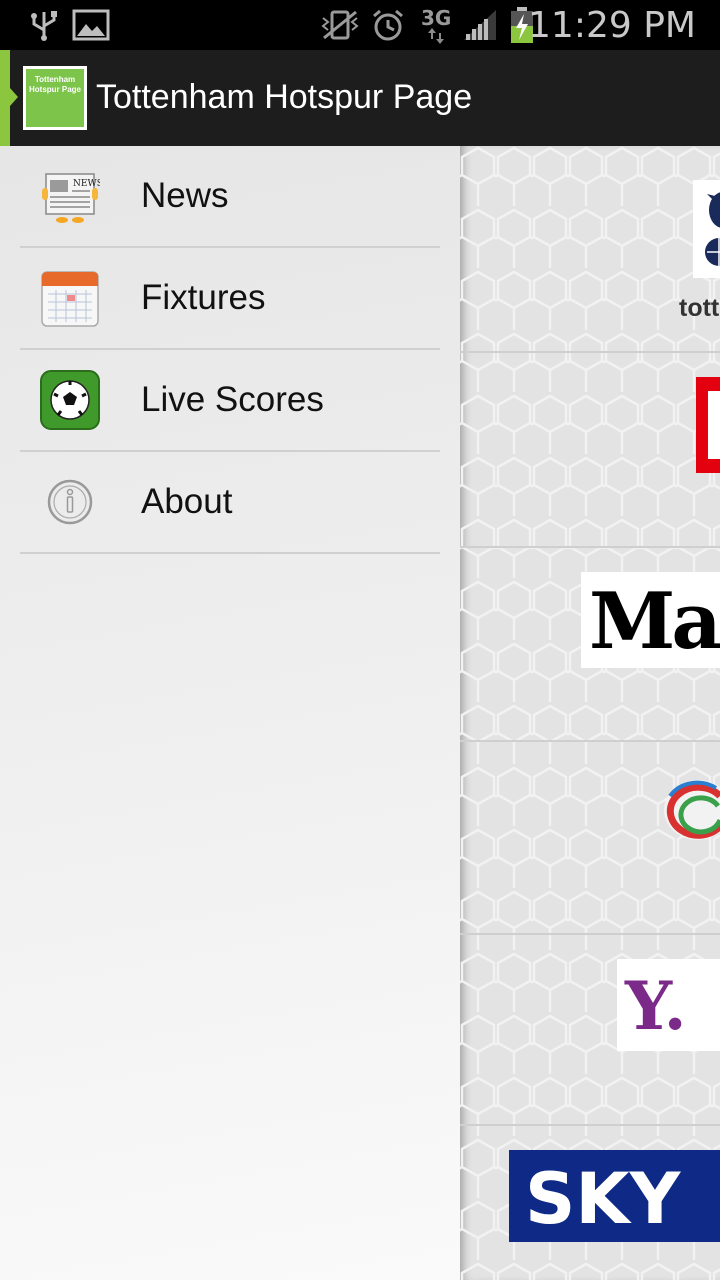  What do you see at coordinates (70, 502) in the screenshot?
I see `info-icon` at bounding box center [70, 502].